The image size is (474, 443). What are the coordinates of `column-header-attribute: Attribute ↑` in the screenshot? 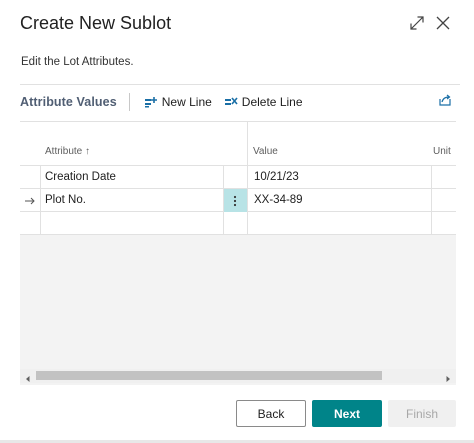 It's located at (67, 151).